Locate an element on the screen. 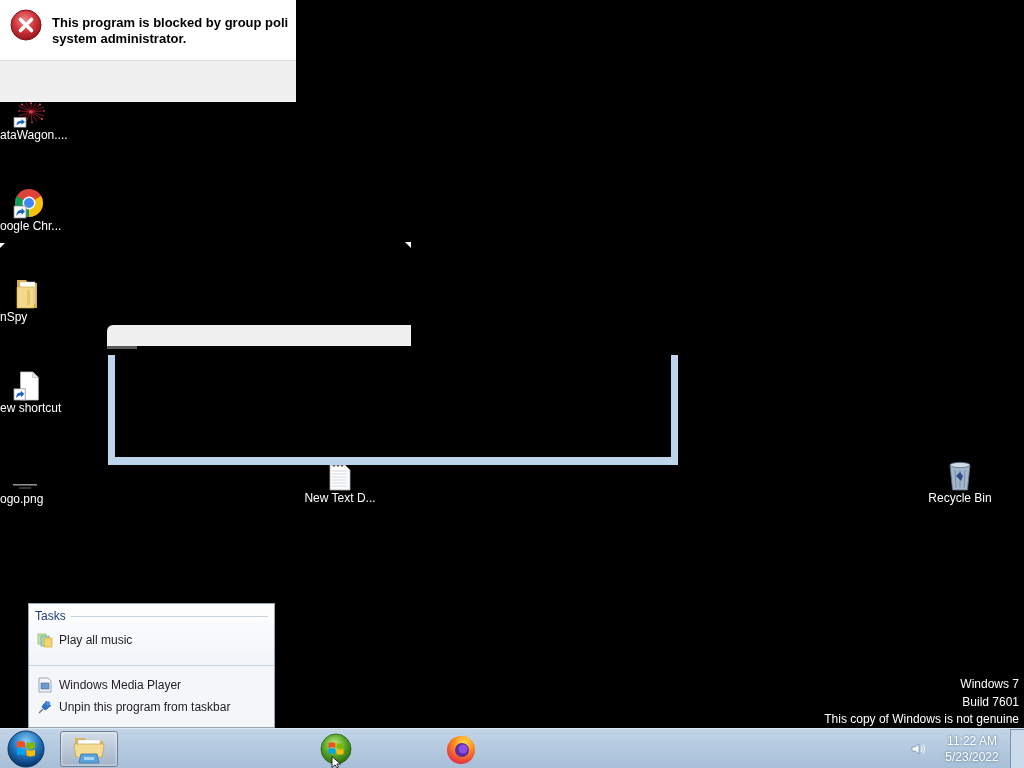 The width and height of the screenshot is (1024, 768). error-icon is located at coordinates (26, 25).